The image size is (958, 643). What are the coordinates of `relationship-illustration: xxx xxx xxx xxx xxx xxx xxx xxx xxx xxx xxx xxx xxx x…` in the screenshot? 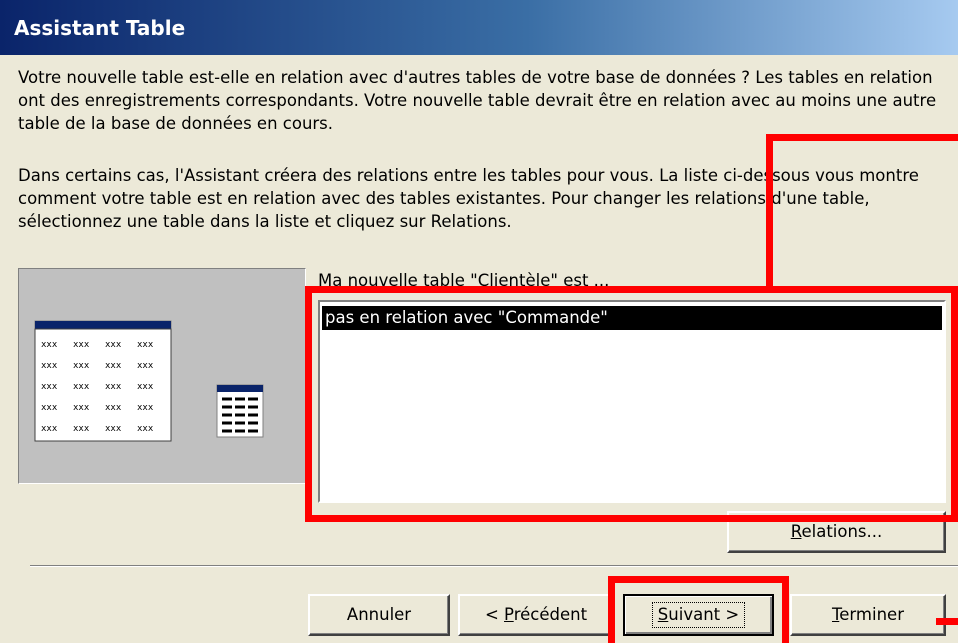 It's located at (162, 376).